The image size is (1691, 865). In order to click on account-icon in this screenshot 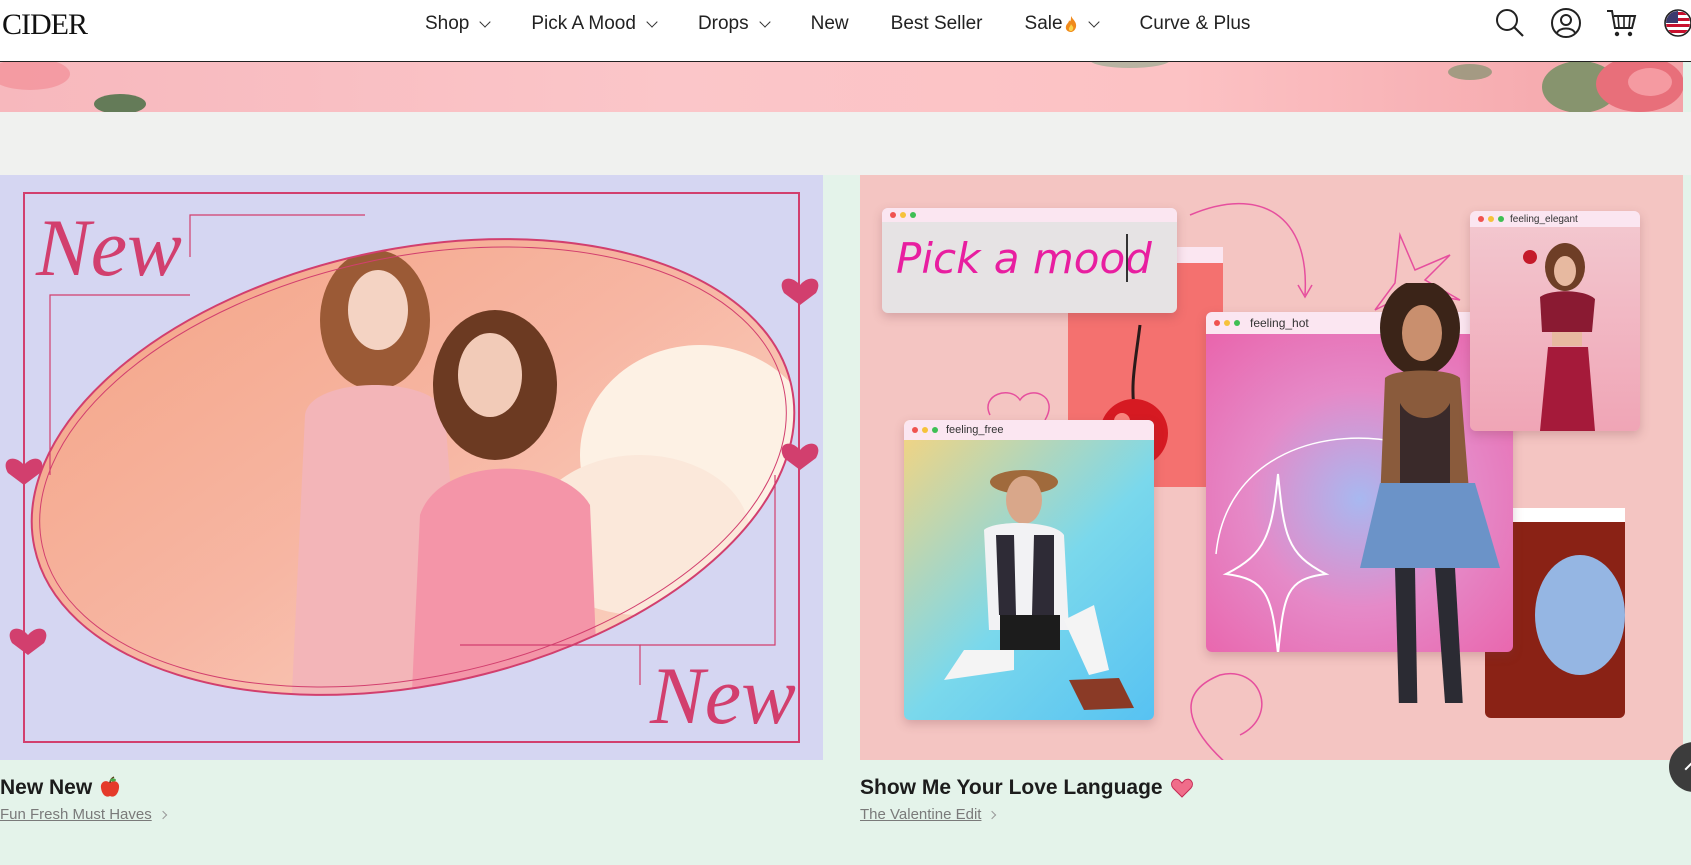, I will do `click(1566, 23)`.